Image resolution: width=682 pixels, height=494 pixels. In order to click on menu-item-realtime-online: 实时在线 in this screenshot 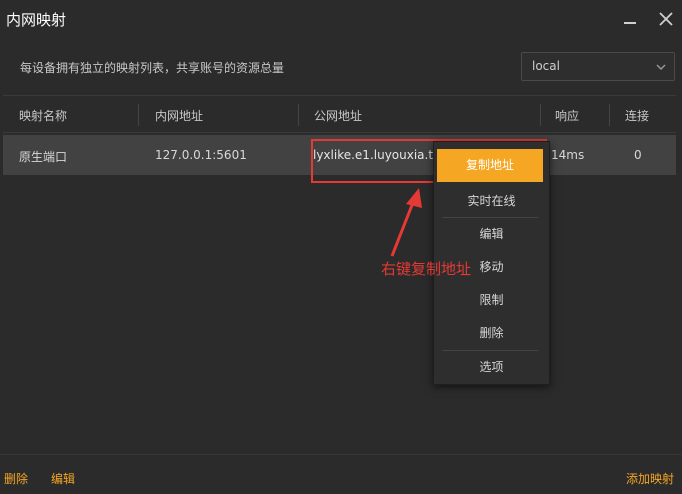, I will do `click(491, 201)`.